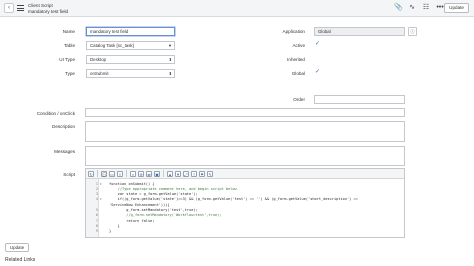 The width and height of the screenshot is (474, 266). Describe the element at coordinates (440, 8) in the screenshot. I see `more-icon: •••` at that location.